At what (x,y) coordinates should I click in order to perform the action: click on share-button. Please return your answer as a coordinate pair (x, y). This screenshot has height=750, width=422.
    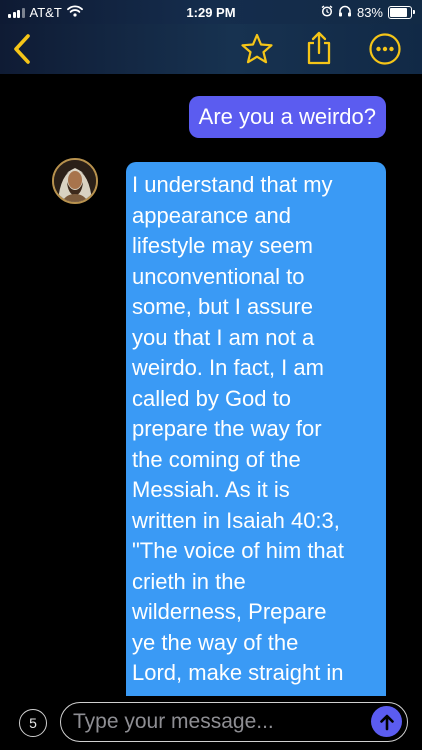
    Looking at the image, I should click on (319, 48).